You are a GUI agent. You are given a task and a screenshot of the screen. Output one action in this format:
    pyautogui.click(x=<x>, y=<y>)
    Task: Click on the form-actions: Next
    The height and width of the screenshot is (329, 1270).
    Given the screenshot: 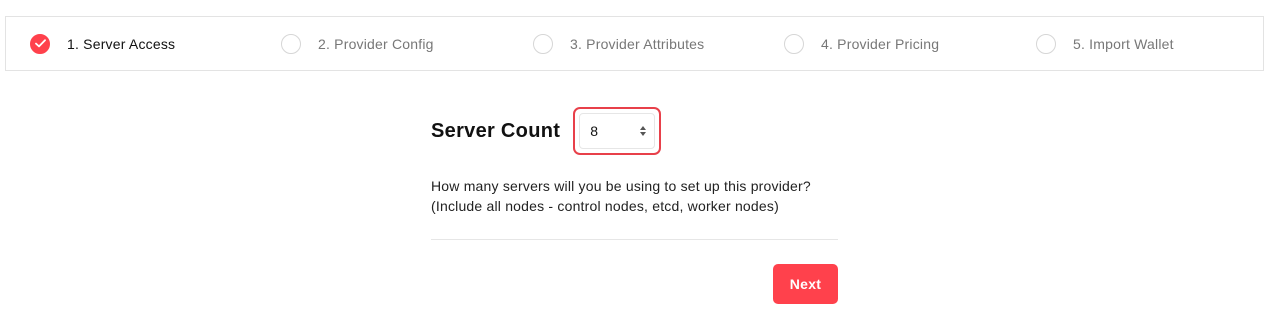 What is the action you would take?
    pyautogui.click(x=634, y=284)
    